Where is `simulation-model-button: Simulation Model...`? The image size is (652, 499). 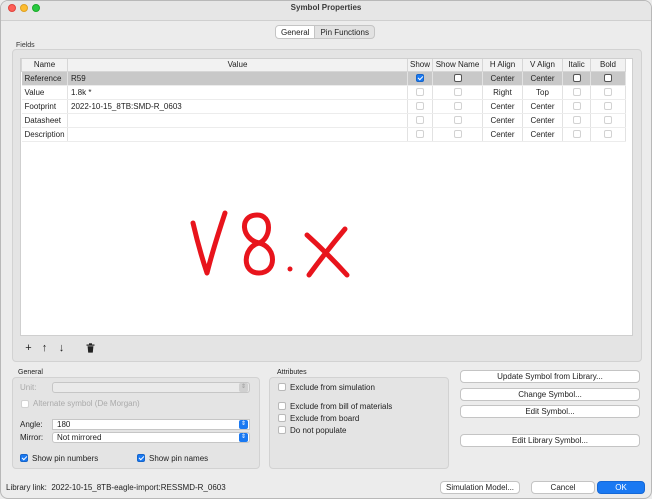 simulation-model-button: Simulation Model... is located at coordinates (480, 487).